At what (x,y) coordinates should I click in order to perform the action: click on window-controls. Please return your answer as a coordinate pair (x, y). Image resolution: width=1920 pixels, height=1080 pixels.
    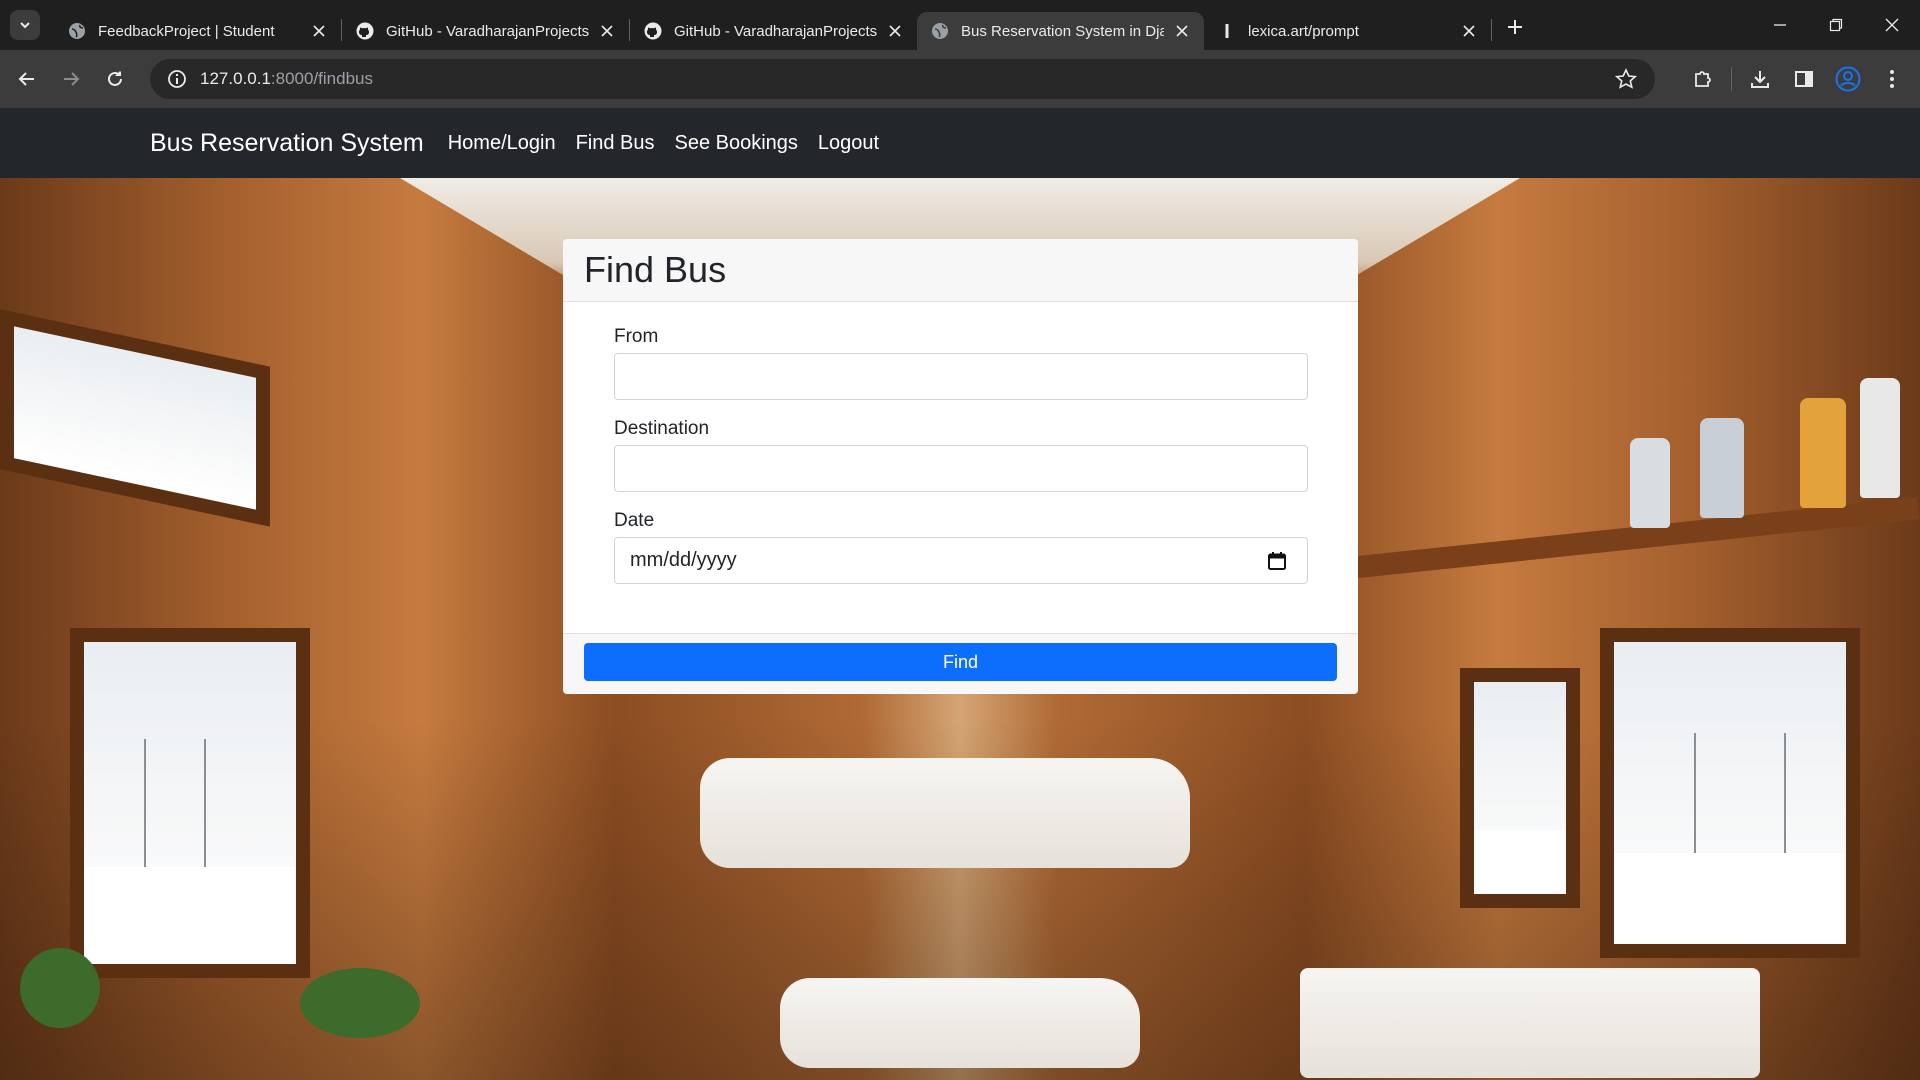
    Looking at the image, I should click on (1836, 25).